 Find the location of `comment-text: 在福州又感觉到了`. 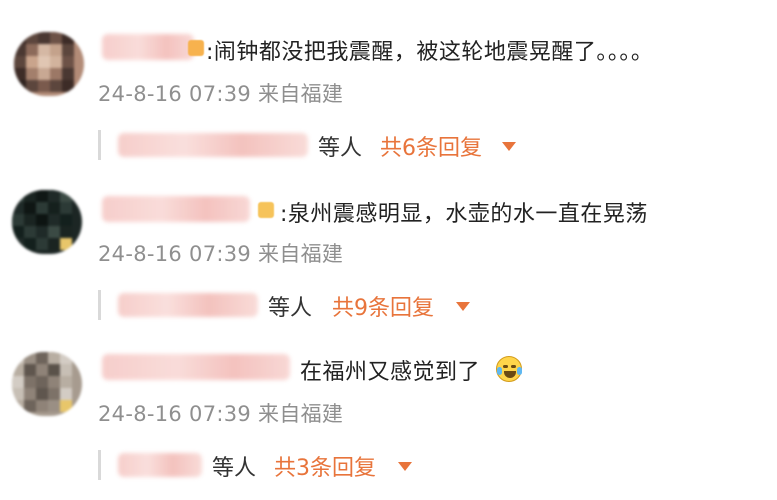

comment-text: 在福州又感觉到了 is located at coordinates (390, 372).